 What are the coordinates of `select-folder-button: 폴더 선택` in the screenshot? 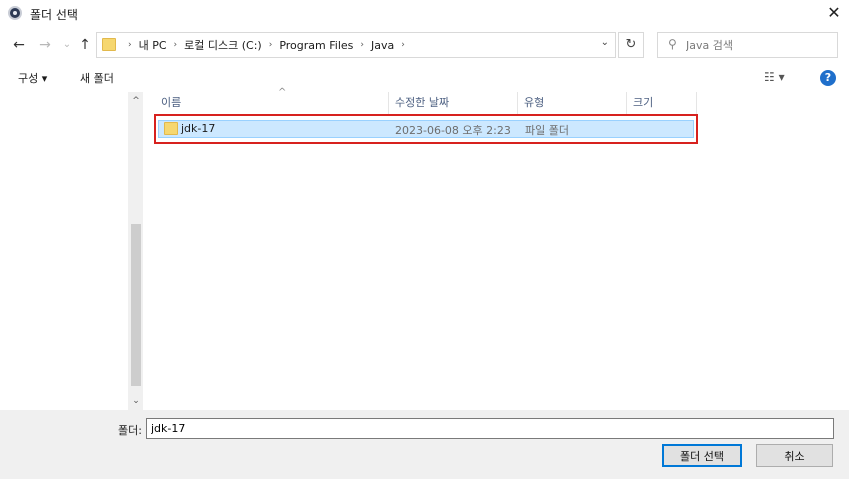 It's located at (702, 455).